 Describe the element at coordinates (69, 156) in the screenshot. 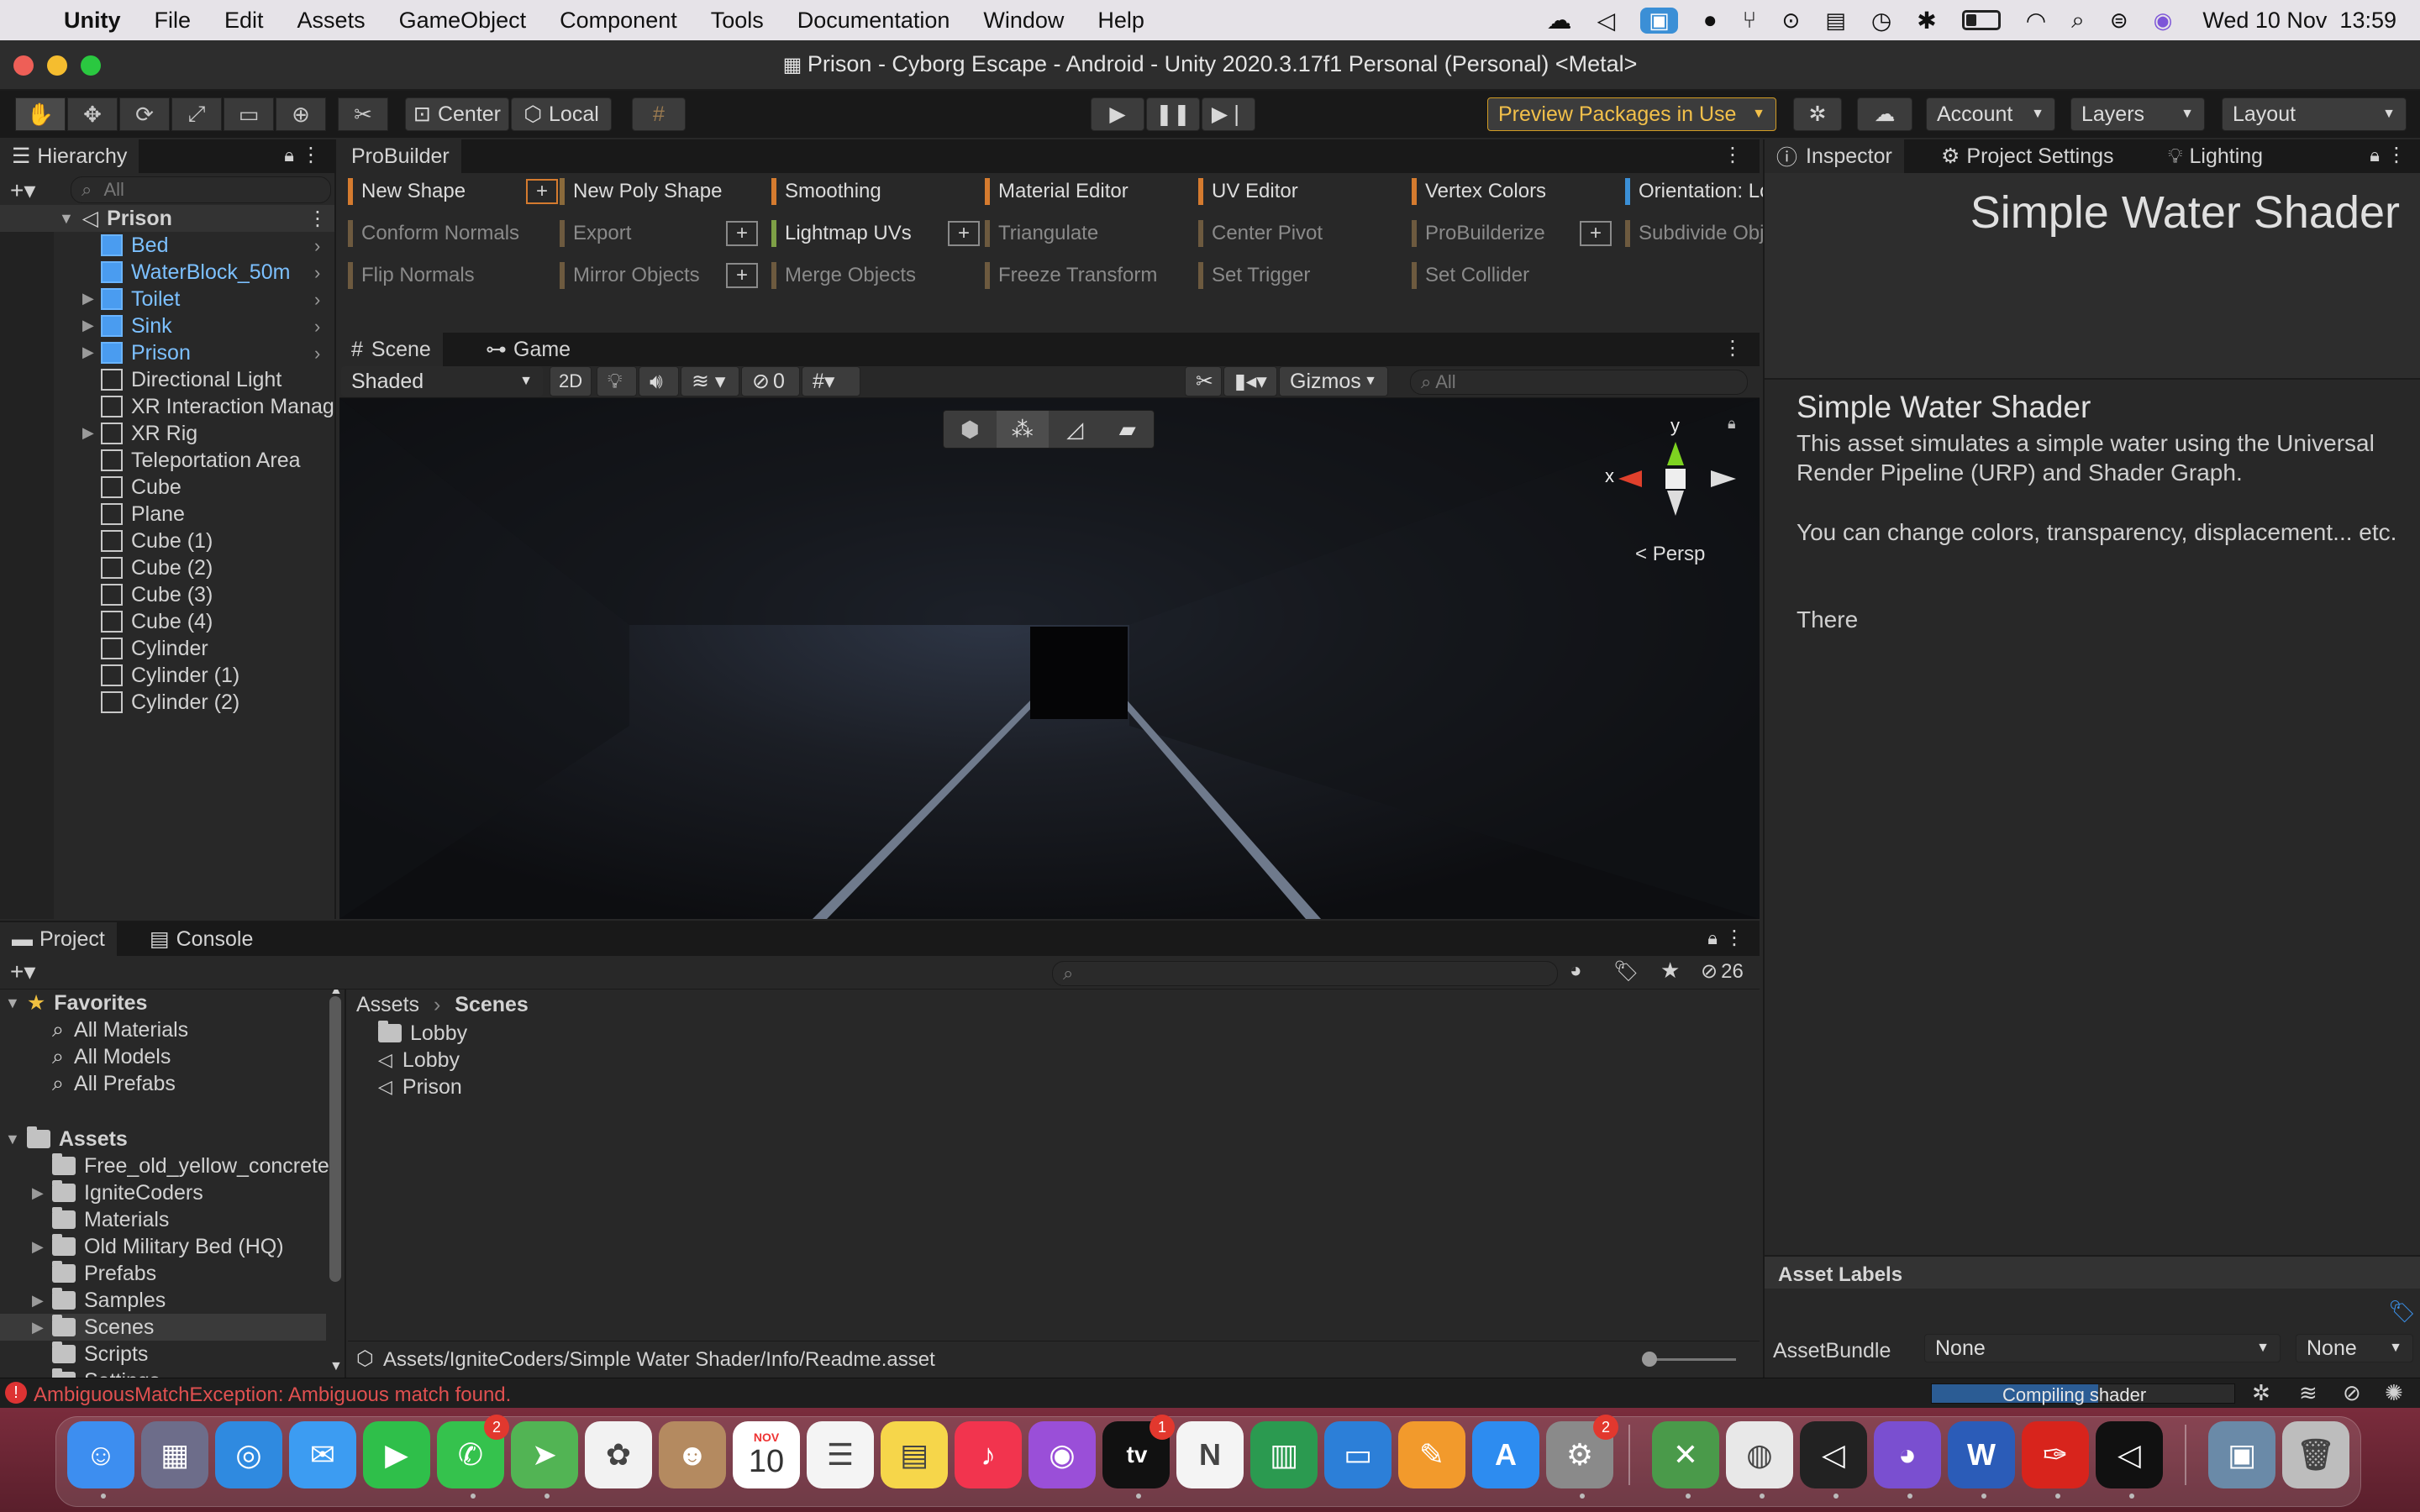

I see `tab-hierarchy: ☰ Hierarchy` at that location.